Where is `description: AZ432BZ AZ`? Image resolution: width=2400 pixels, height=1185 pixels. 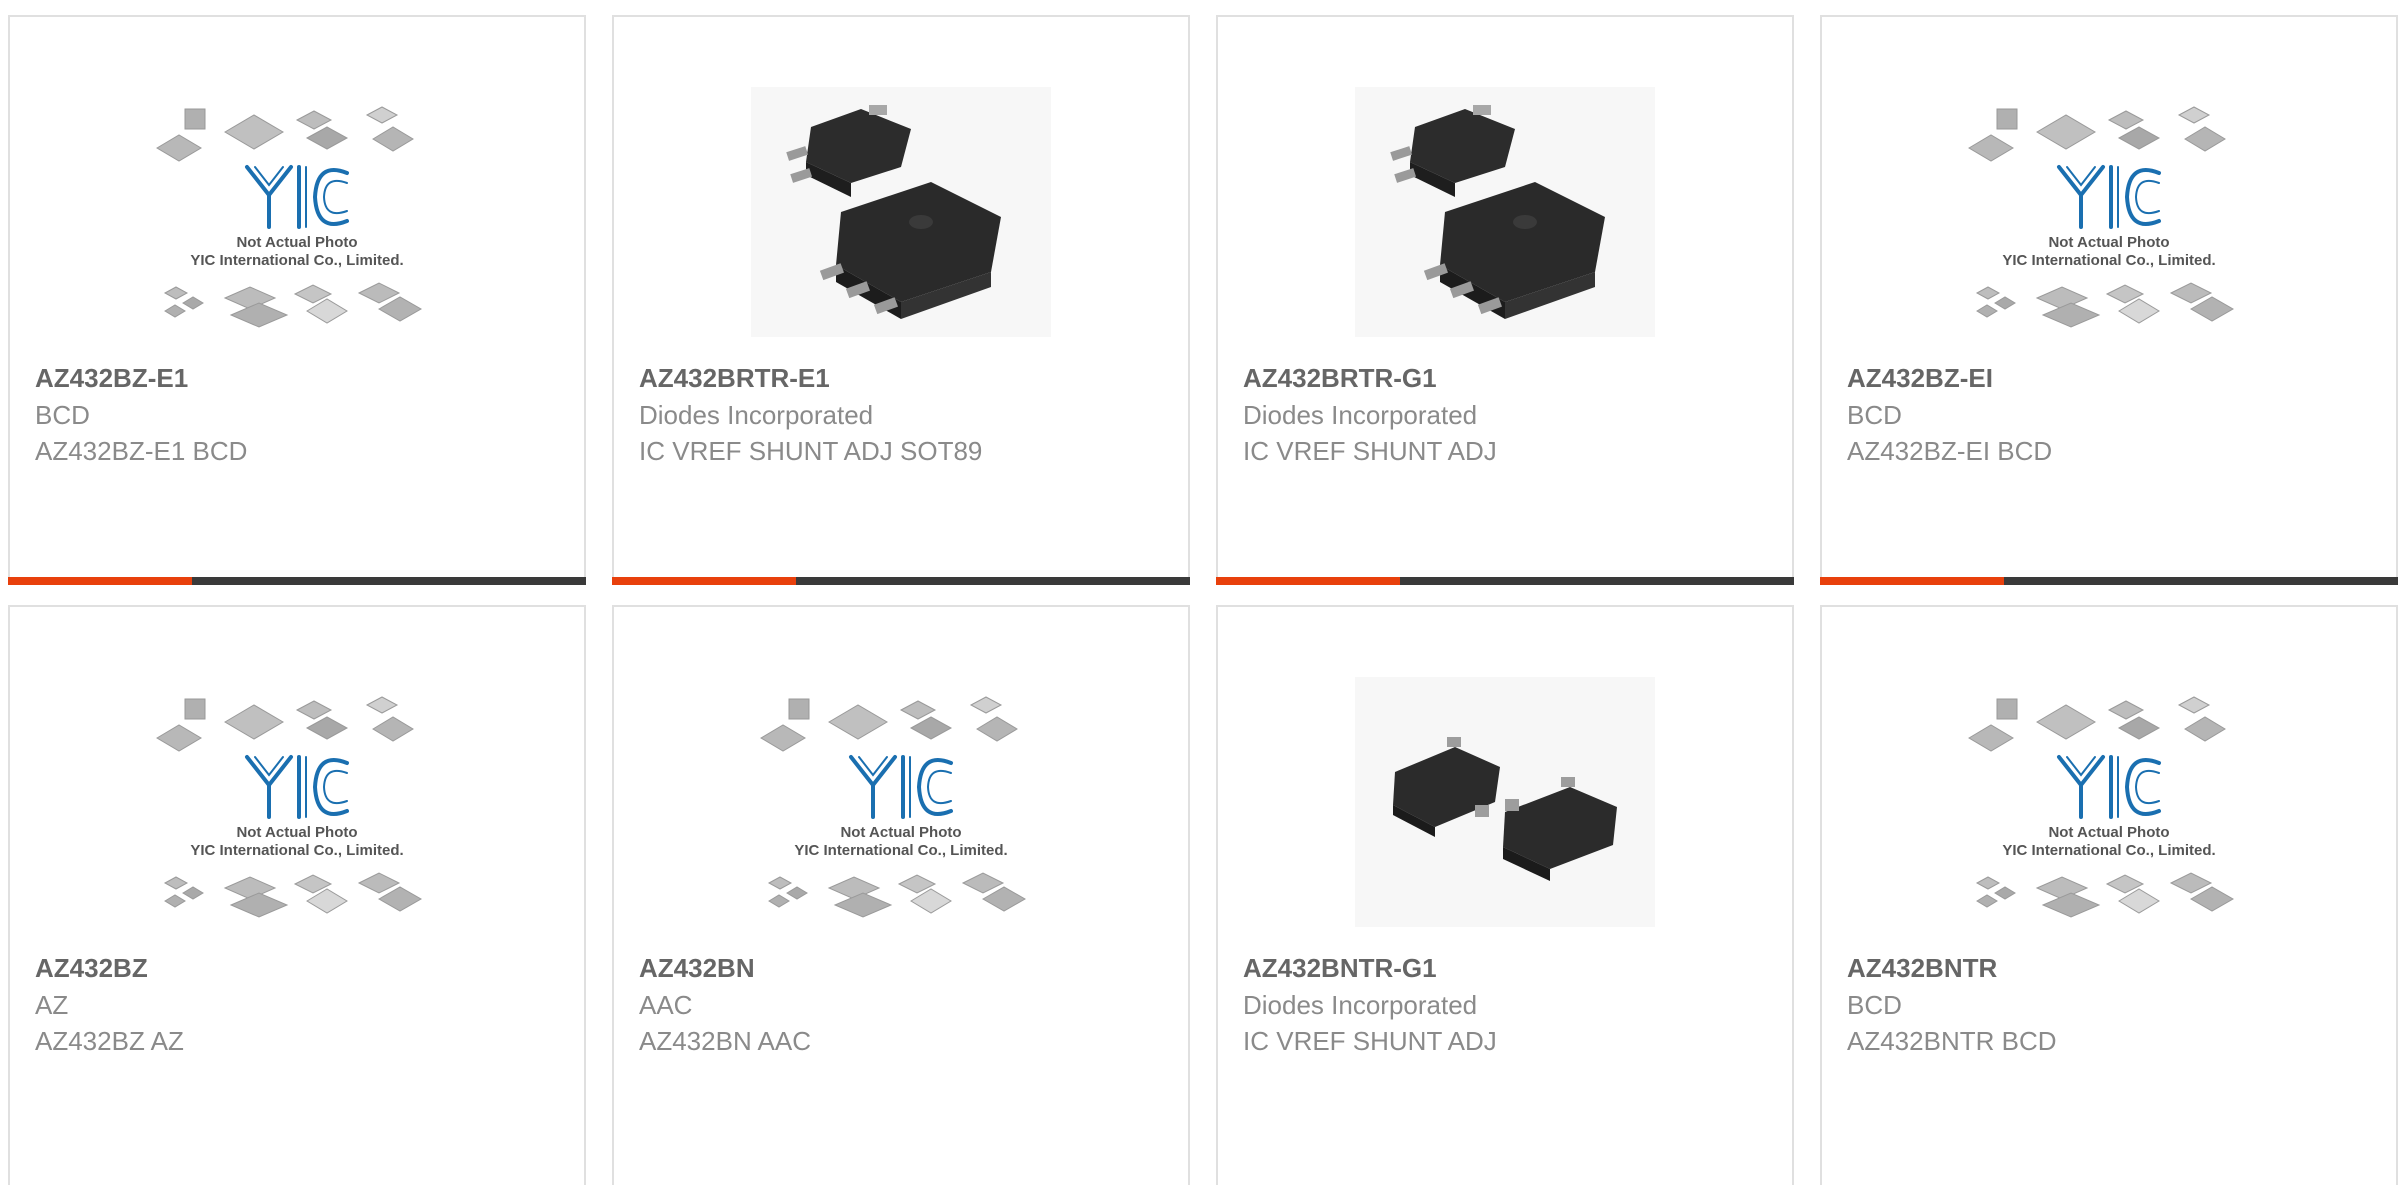 description: AZ432BZ AZ is located at coordinates (109, 1041).